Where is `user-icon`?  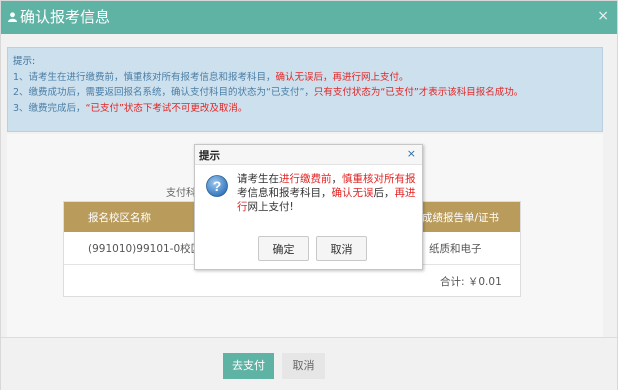
user-icon is located at coordinates (12, 17).